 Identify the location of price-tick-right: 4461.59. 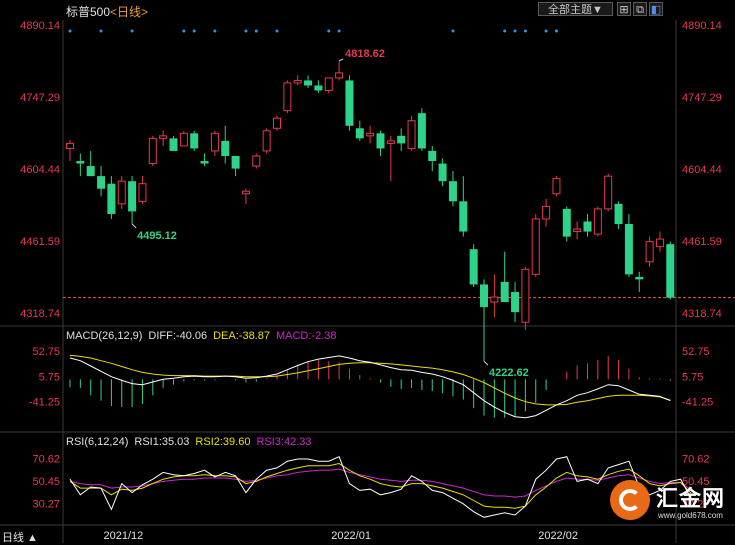
(702, 242).